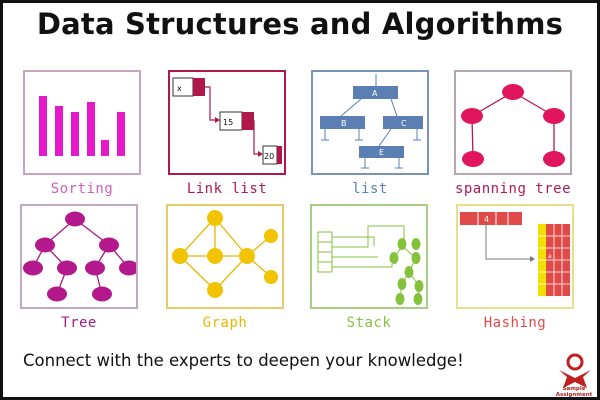 The image size is (600, 400). What do you see at coordinates (574, 392) in the screenshot?
I see `logo-text: Sample Assignment` at bounding box center [574, 392].